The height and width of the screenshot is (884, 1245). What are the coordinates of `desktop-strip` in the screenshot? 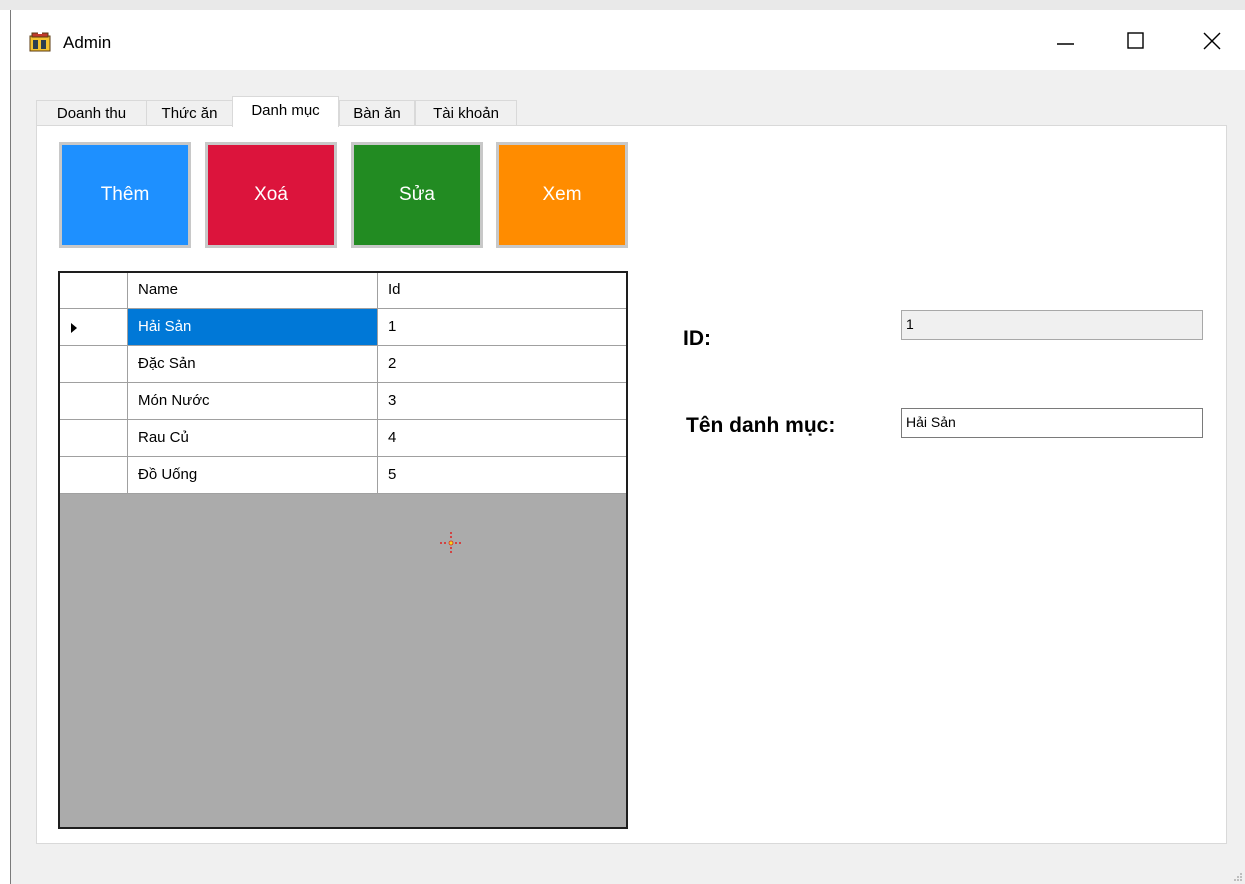 It's located at (622, 5).